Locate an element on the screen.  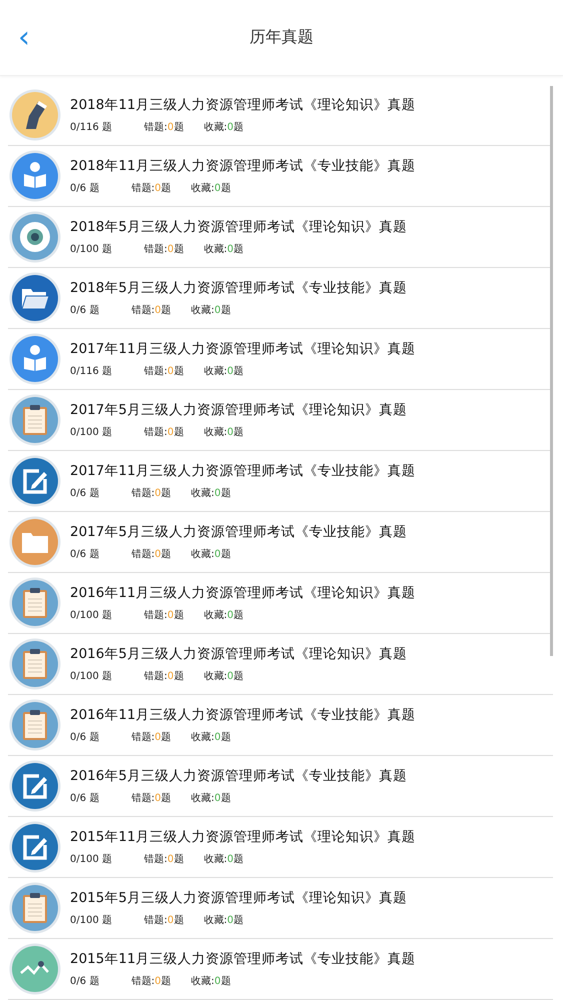
exam-title: 2015年11月三级人力资源管理师考试《理论知识》真题 is located at coordinates (243, 837).